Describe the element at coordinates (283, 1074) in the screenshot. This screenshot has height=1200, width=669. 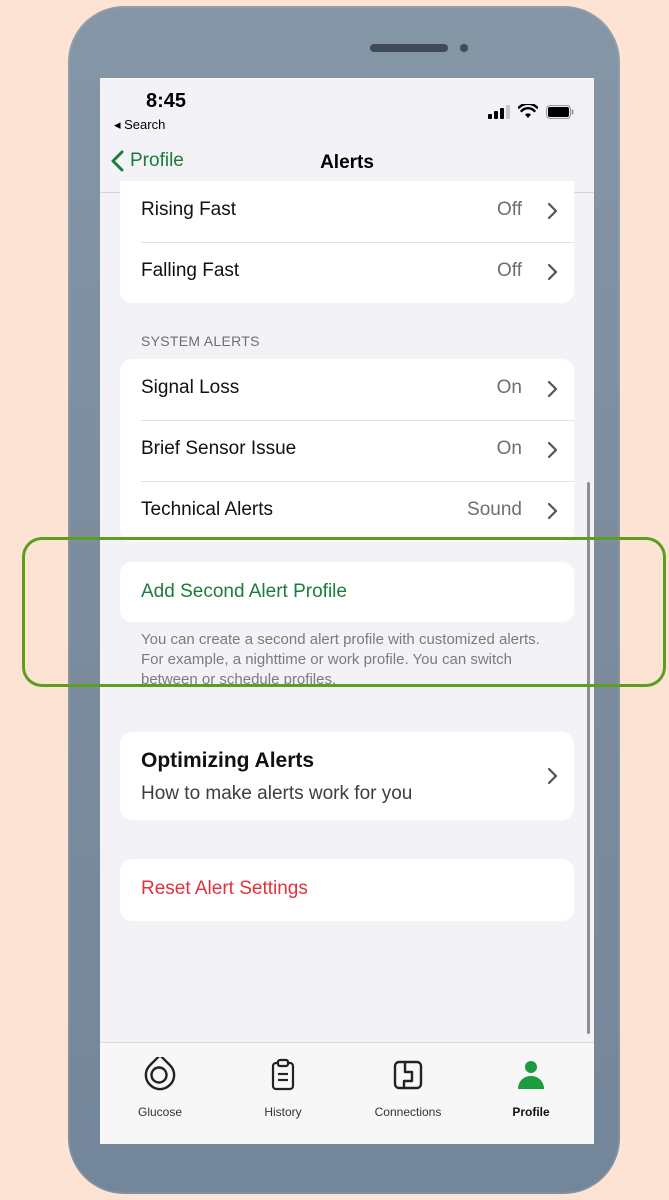
I see `clipboard-icon` at that location.